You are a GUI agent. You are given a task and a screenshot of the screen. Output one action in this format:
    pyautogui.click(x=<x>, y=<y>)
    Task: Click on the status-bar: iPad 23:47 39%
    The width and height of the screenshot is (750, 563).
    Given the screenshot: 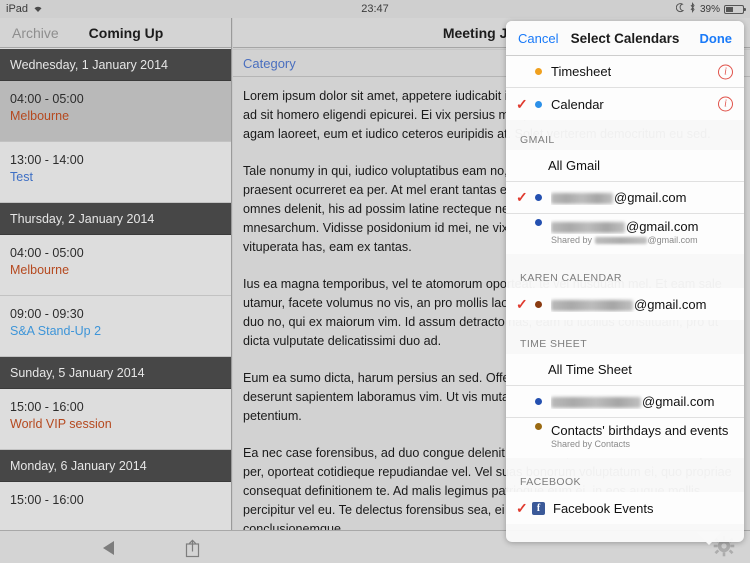 What is the action you would take?
    pyautogui.click(x=375, y=9)
    